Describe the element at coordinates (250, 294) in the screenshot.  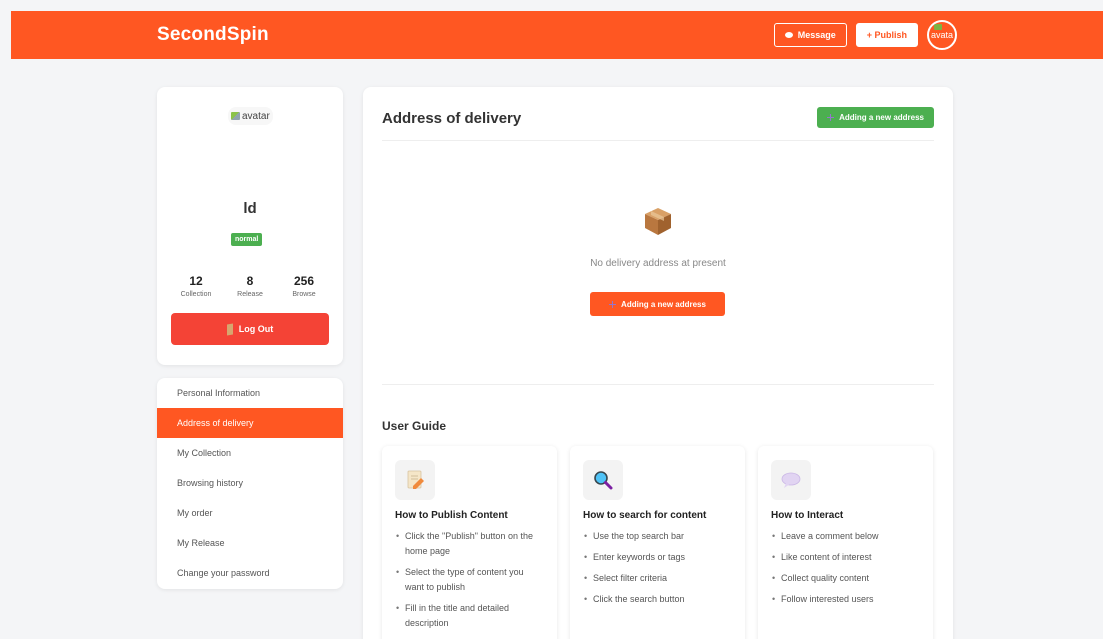
I see `stat-label: Release` at that location.